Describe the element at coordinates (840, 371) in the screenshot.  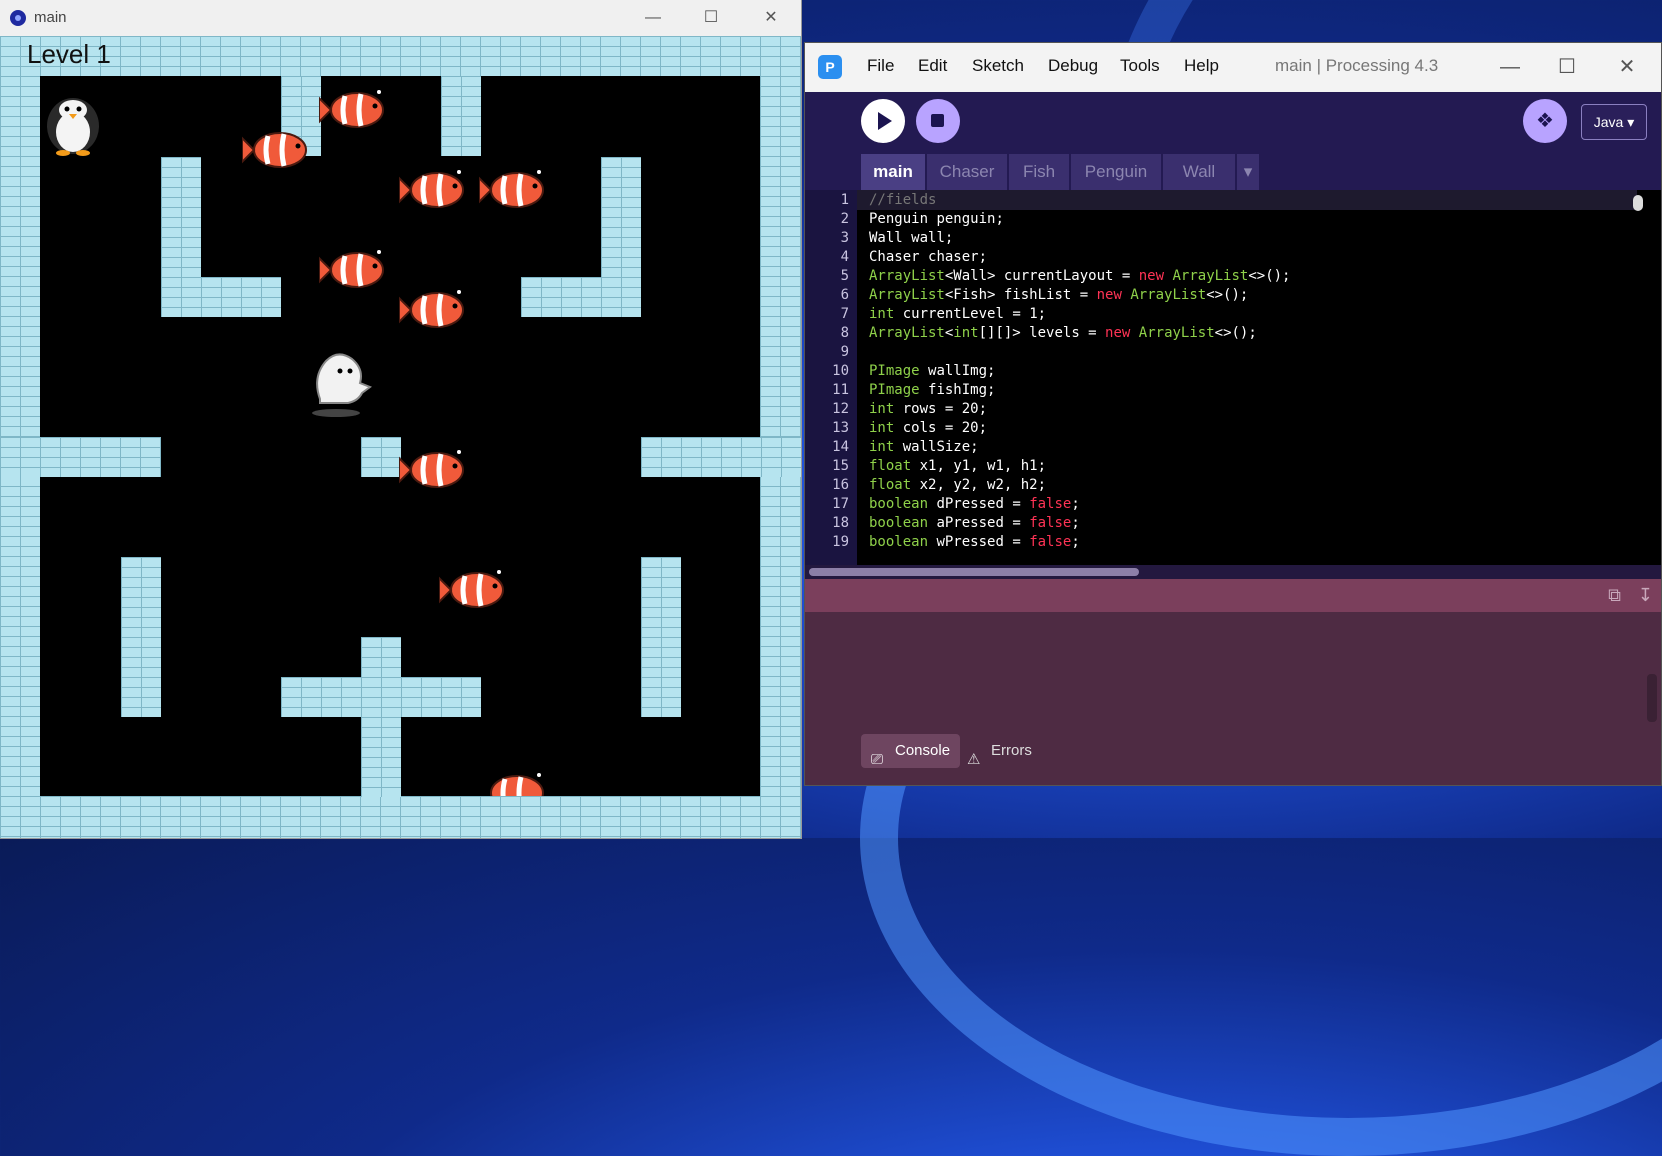
I see `line-number: 10` at that location.